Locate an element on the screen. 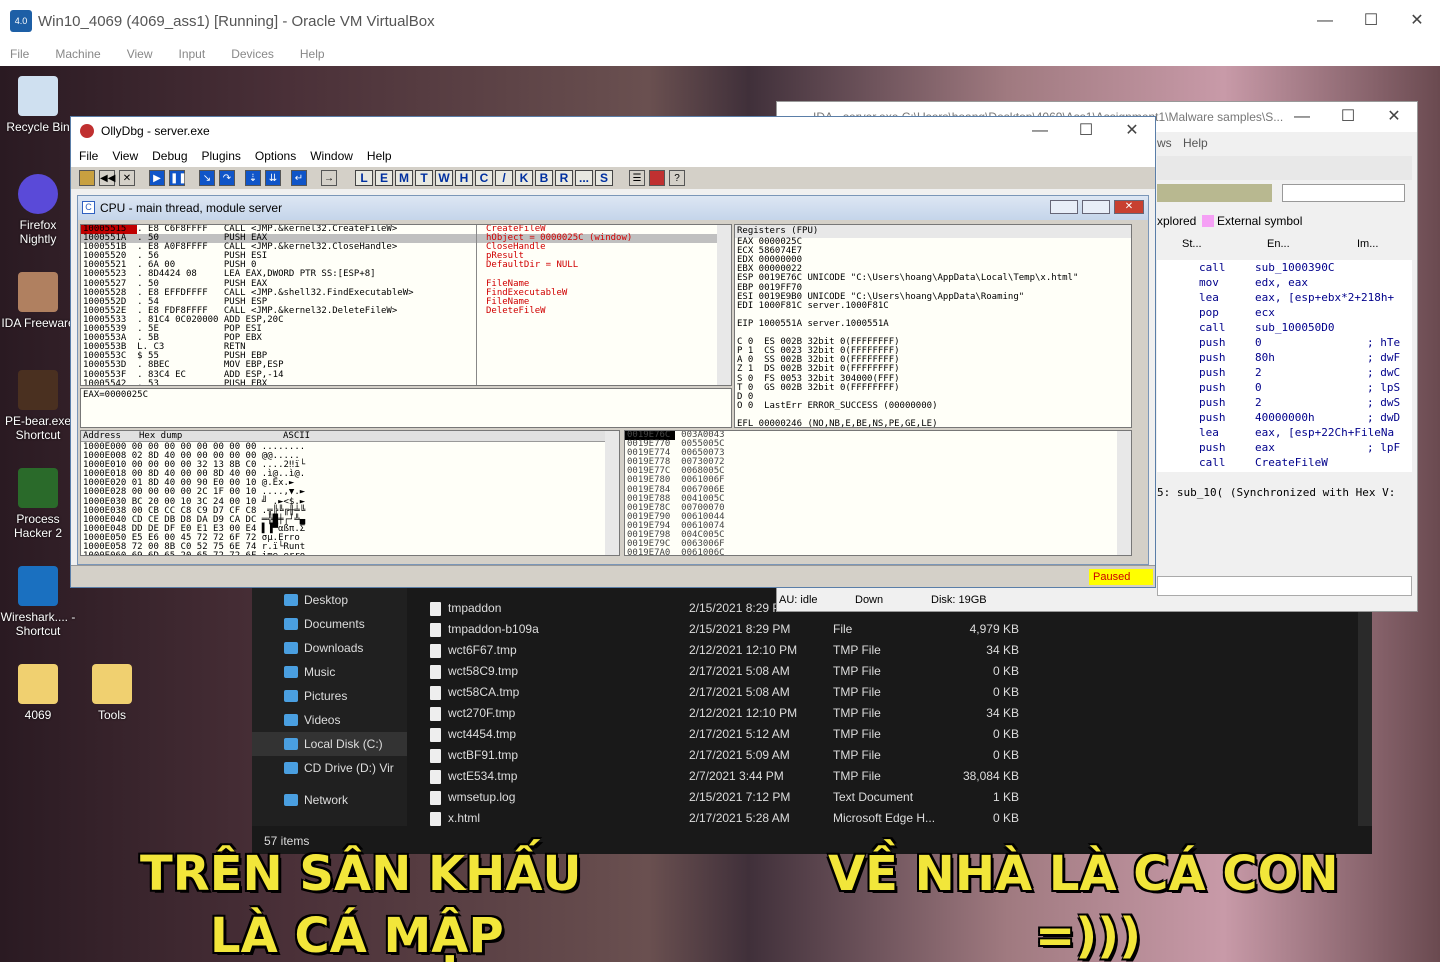 The width and height of the screenshot is (1440, 962). desktop-icon-firefox: Firefox Nightly is located at coordinates (38, 210).